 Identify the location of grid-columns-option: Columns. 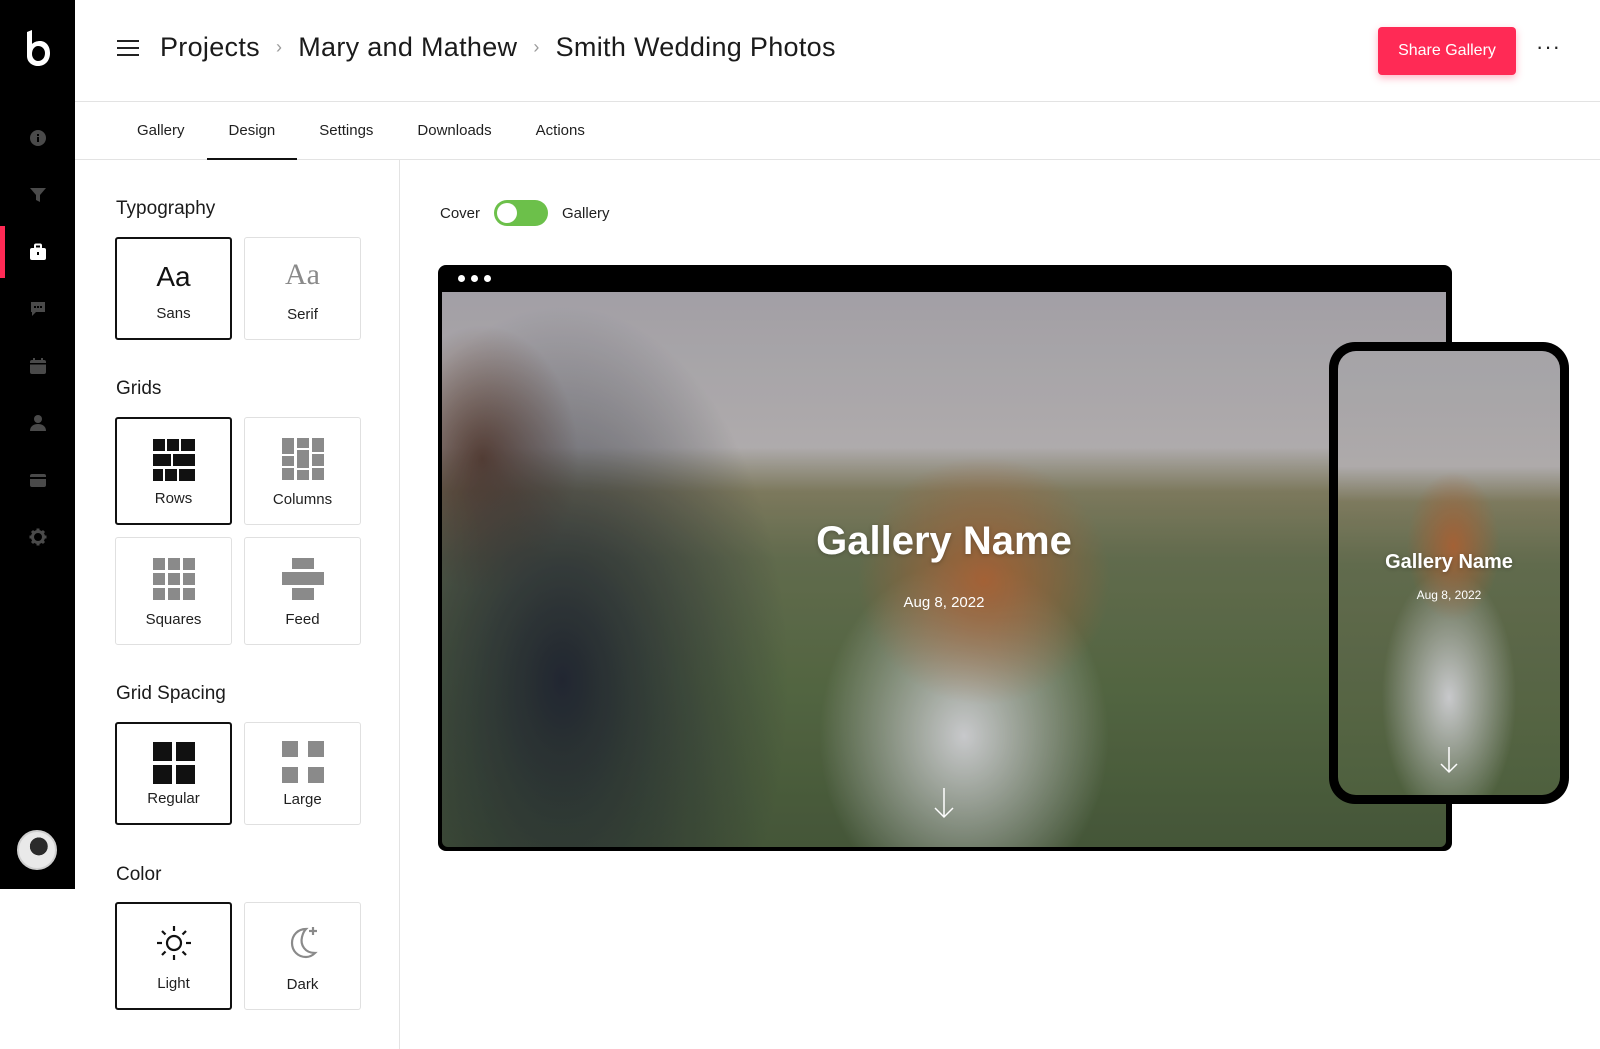
(302, 471).